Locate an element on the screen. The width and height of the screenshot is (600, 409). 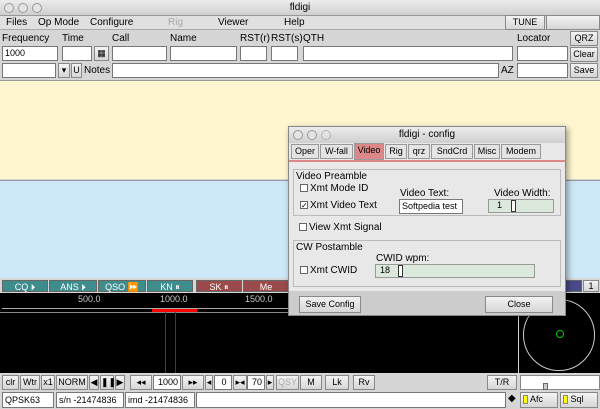
config-zoom-button is located at coordinates (326, 135).